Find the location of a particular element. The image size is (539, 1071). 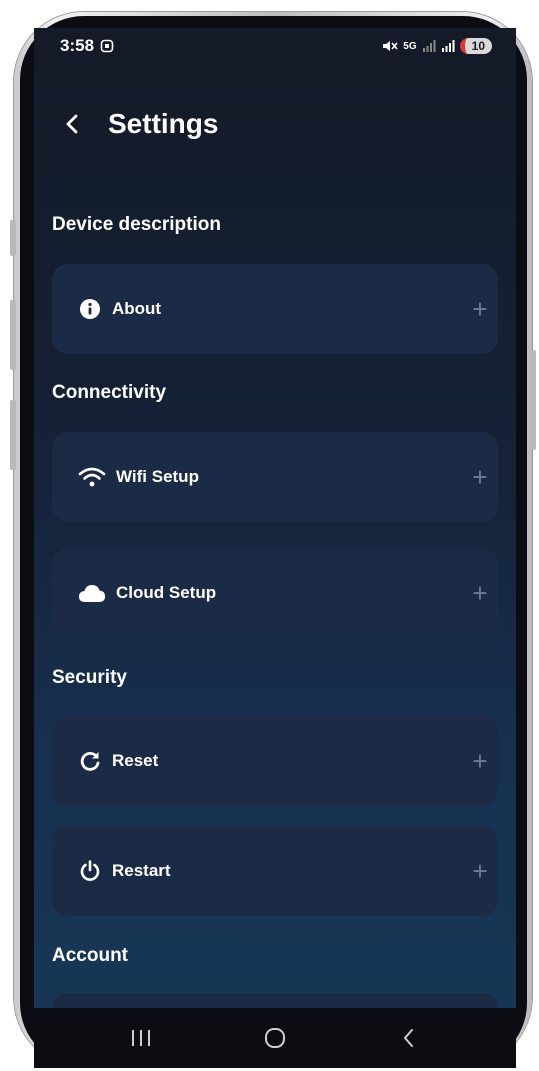

status-time: 3:58 is located at coordinates (87, 46).